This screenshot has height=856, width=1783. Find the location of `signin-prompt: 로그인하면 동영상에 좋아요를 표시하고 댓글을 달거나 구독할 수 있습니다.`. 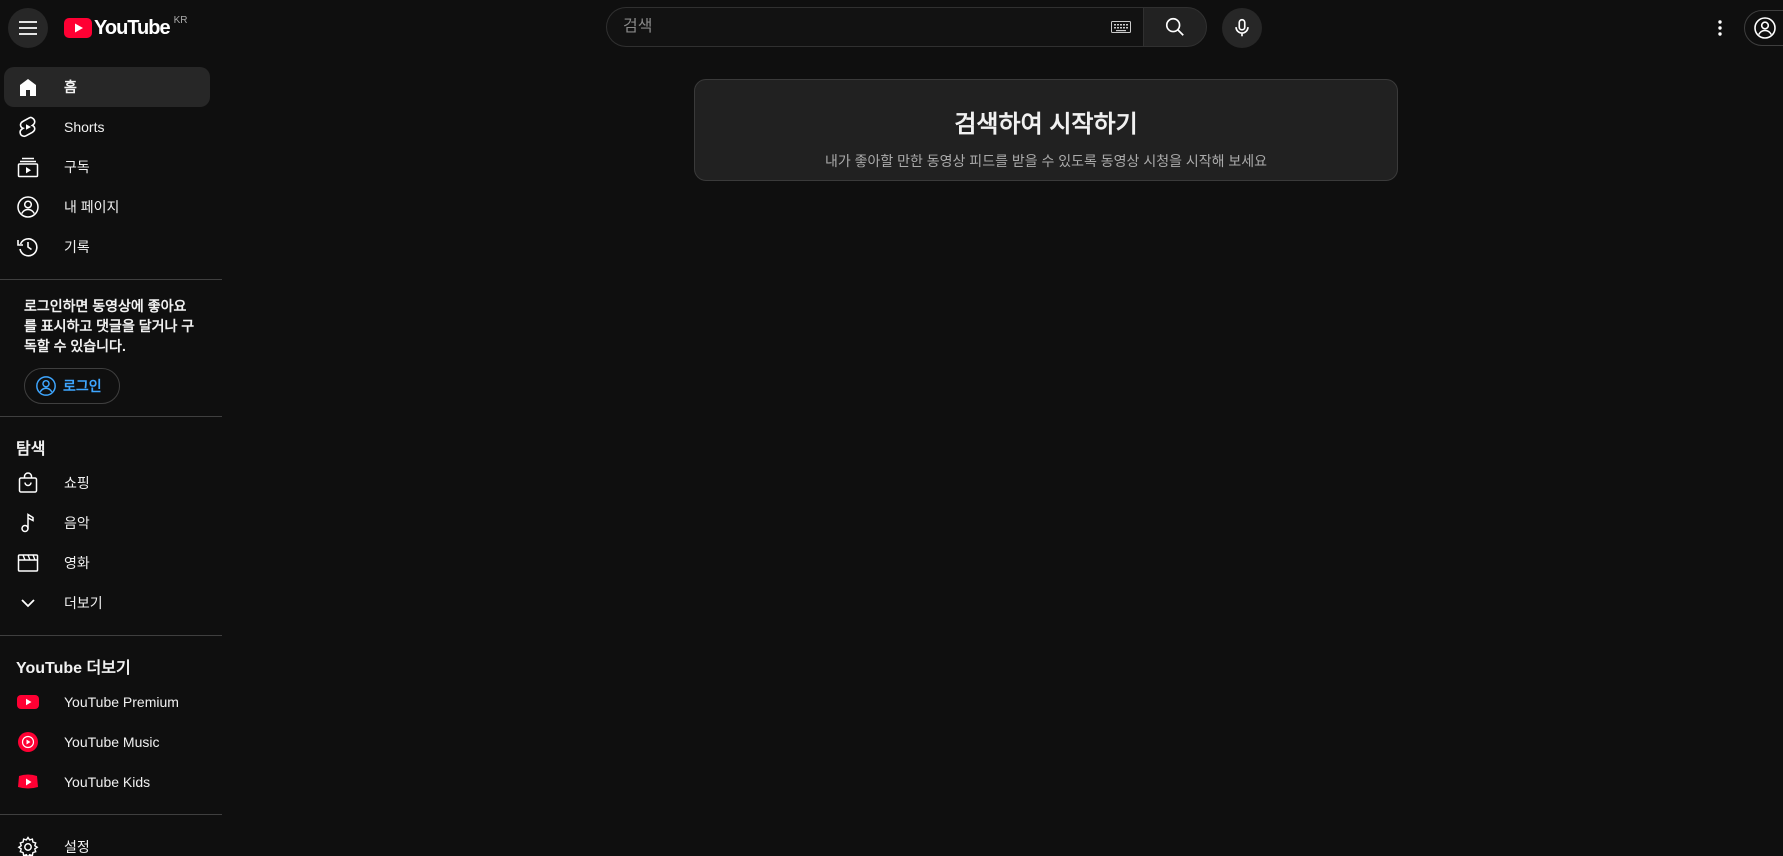

signin-prompt: 로그인하면 동영상에 좋아요를 표시하고 댓글을 달거나 구독할 수 있습니다. is located at coordinates (109, 326).